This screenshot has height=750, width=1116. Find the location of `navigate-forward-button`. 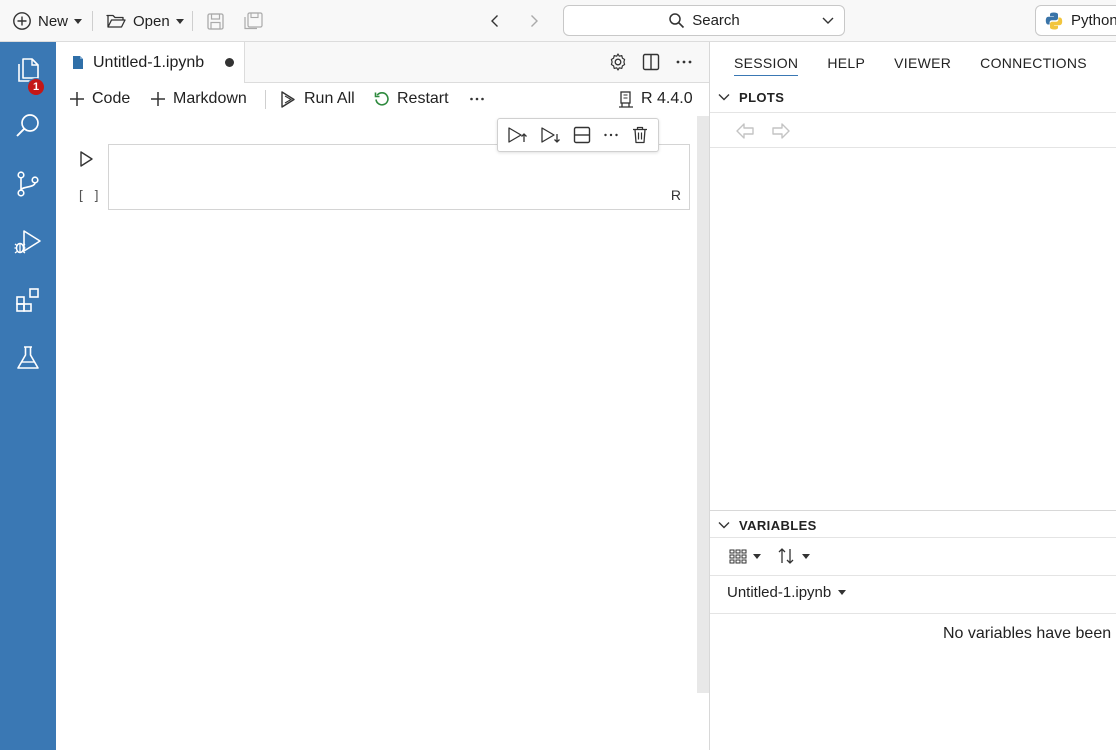

navigate-forward-button is located at coordinates (534, 21).